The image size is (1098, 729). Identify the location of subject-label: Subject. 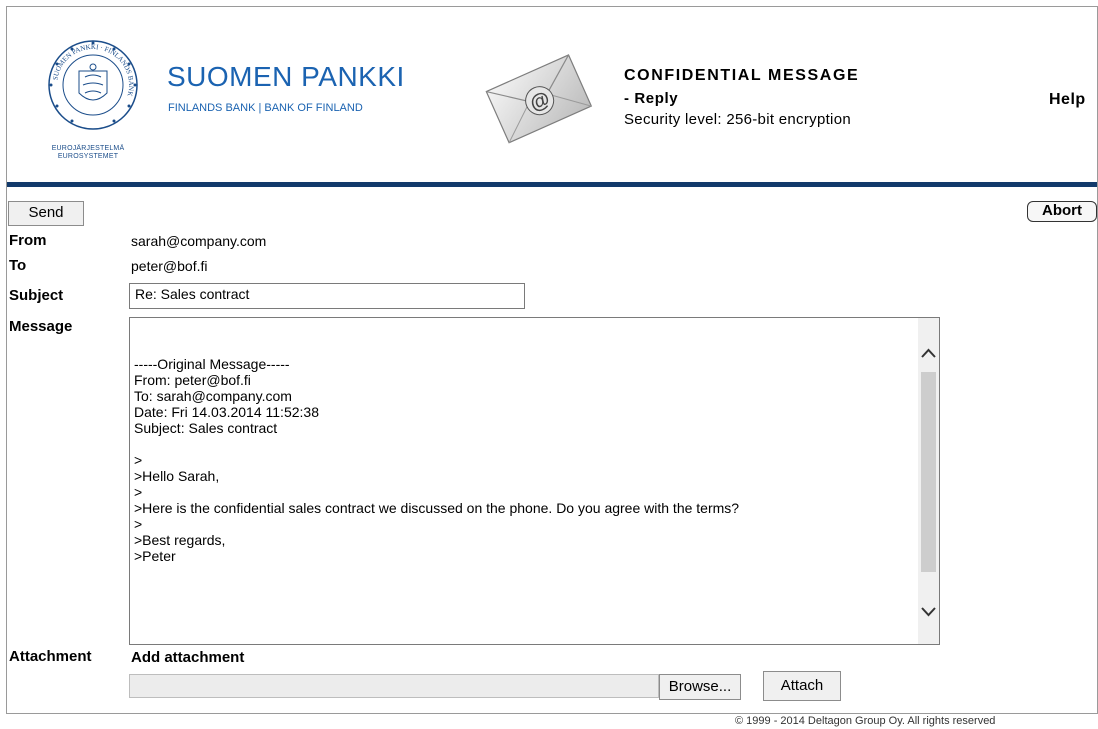
(36, 295).